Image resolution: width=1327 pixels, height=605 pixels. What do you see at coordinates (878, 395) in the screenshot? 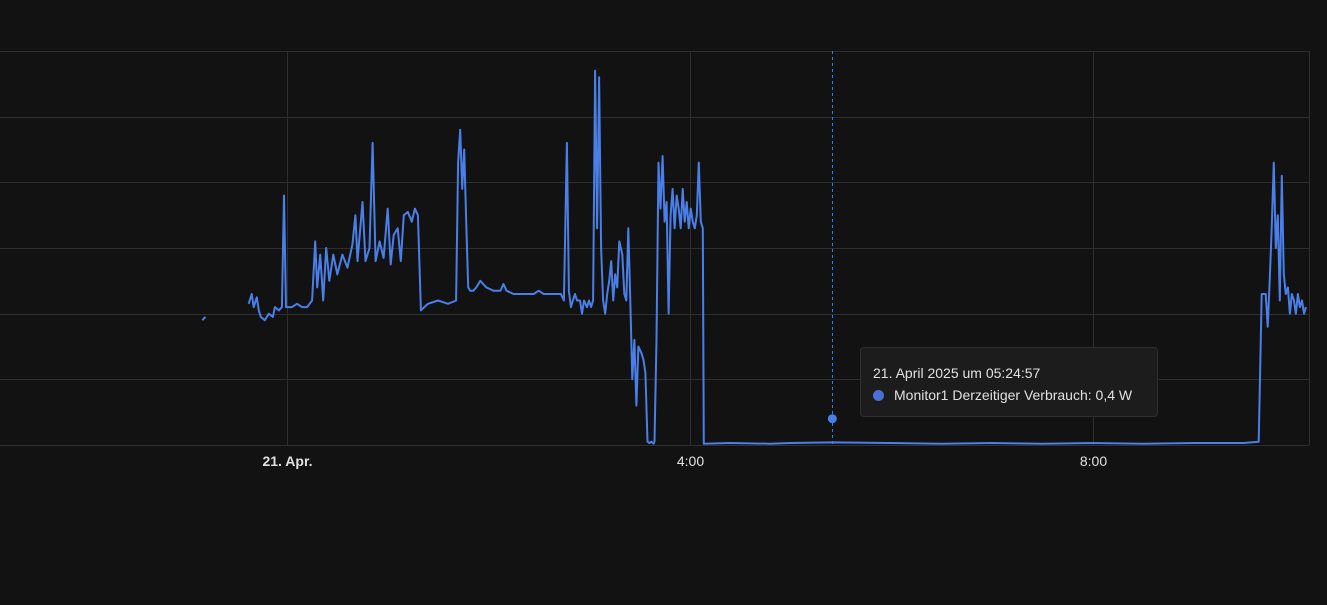
I see `series-color-dot` at bounding box center [878, 395].